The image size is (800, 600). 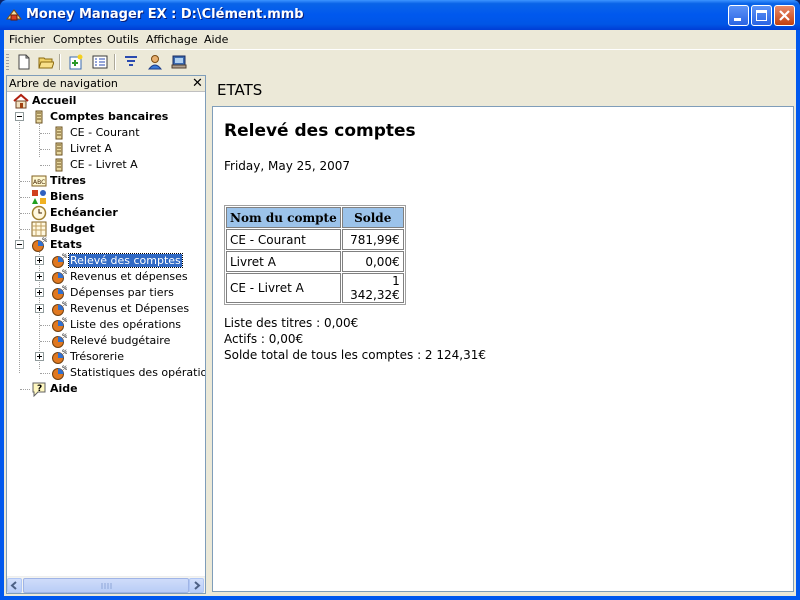 What do you see at coordinates (240, 90) in the screenshot?
I see `content-title: ETATS` at bounding box center [240, 90].